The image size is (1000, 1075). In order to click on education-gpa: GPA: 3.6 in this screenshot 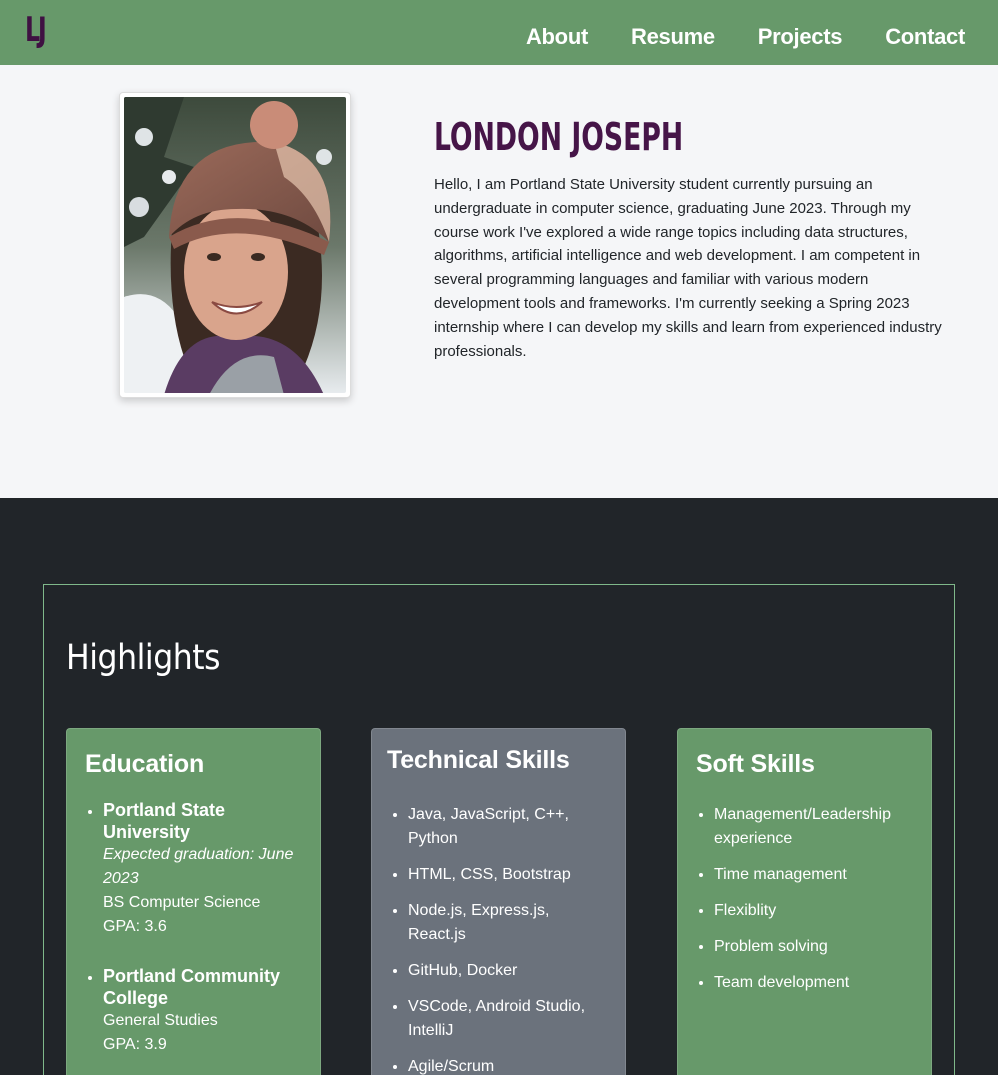, I will do `click(135, 926)`.